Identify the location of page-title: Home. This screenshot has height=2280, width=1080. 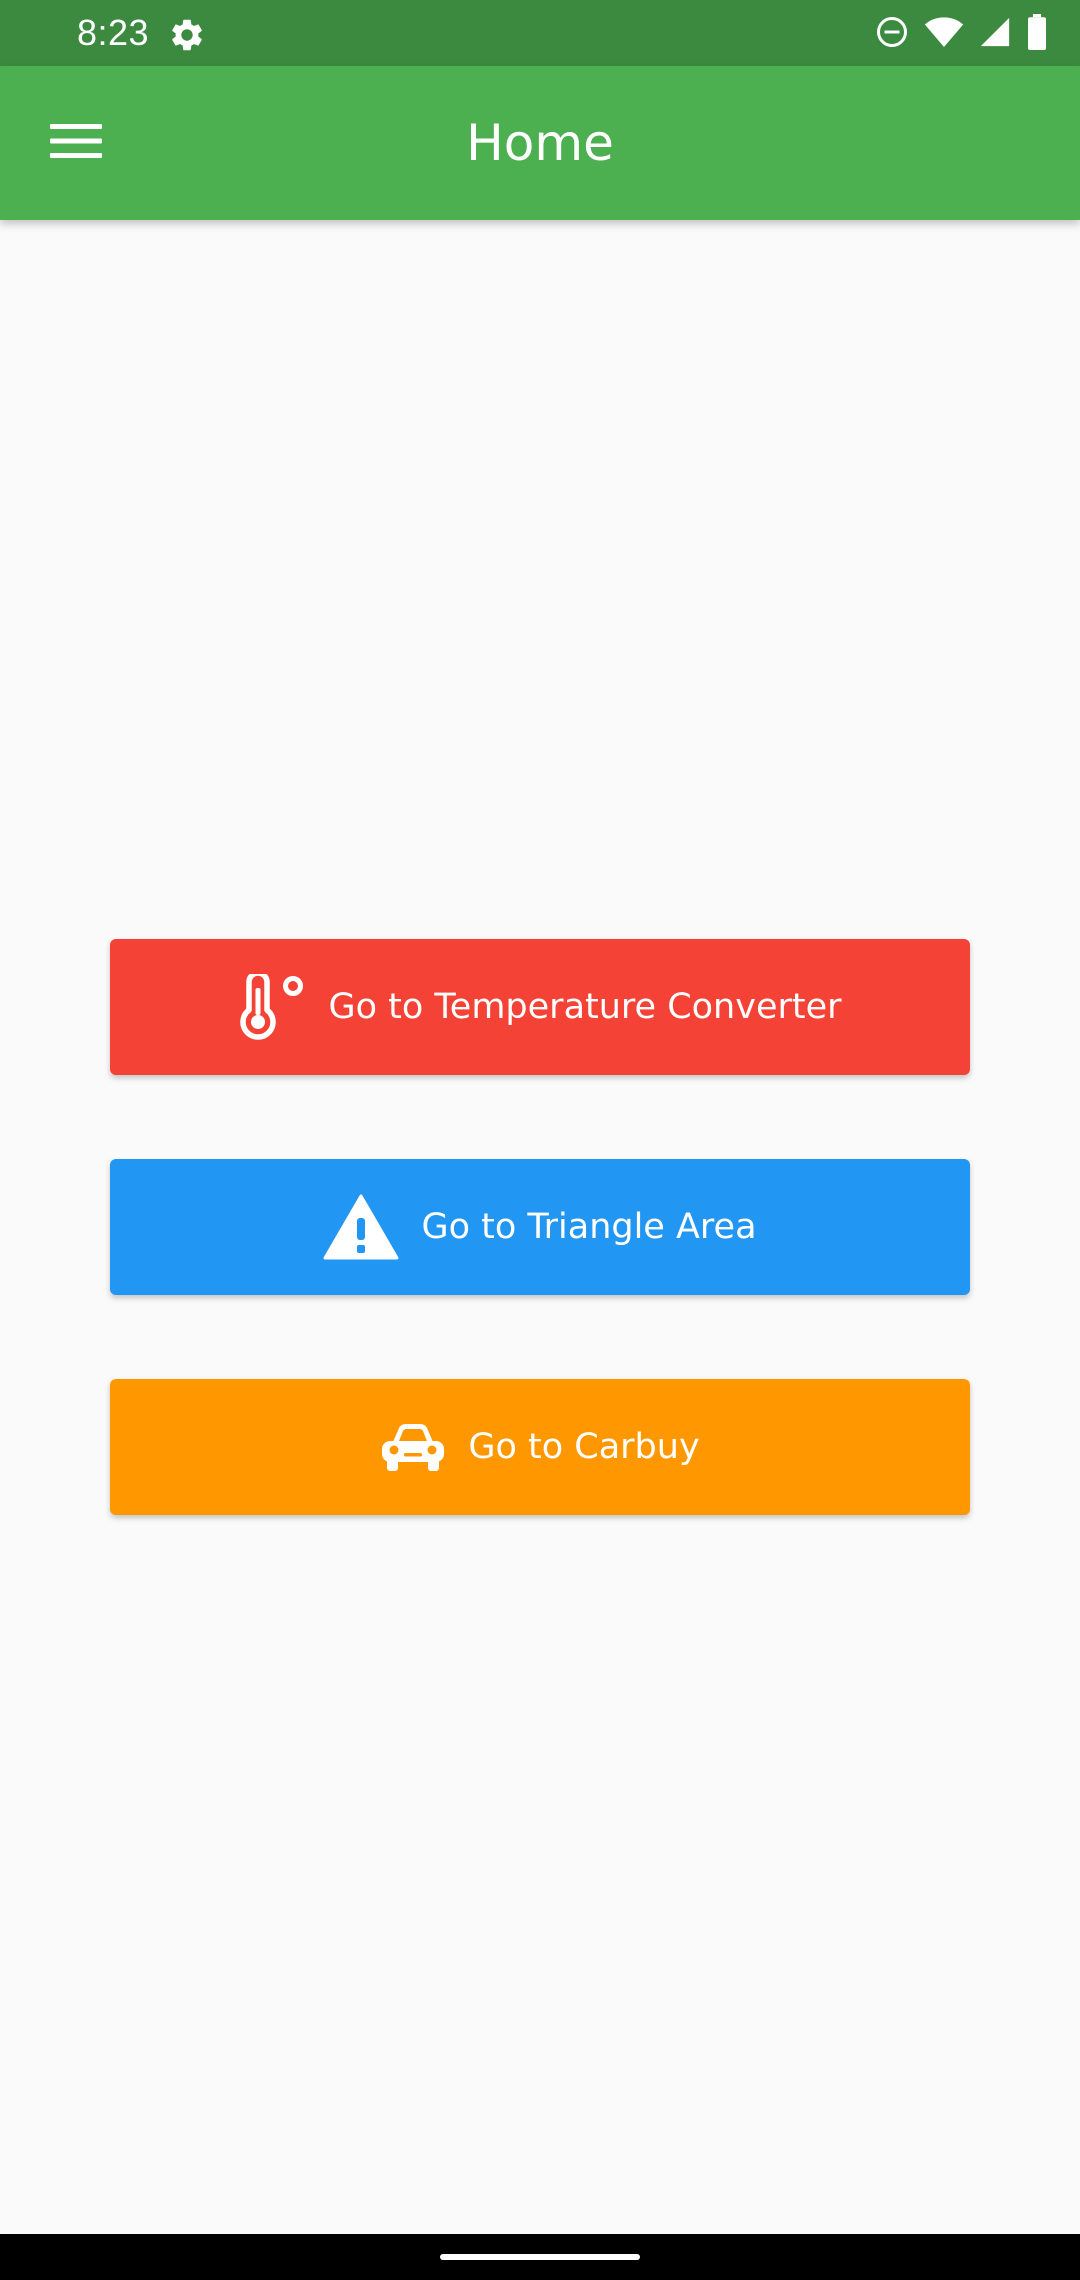
(540, 143).